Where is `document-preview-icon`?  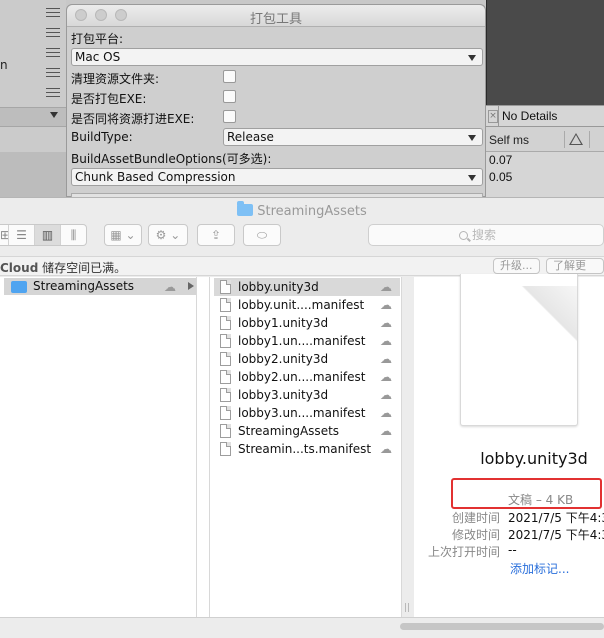
document-preview-icon is located at coordinates (519, 350).